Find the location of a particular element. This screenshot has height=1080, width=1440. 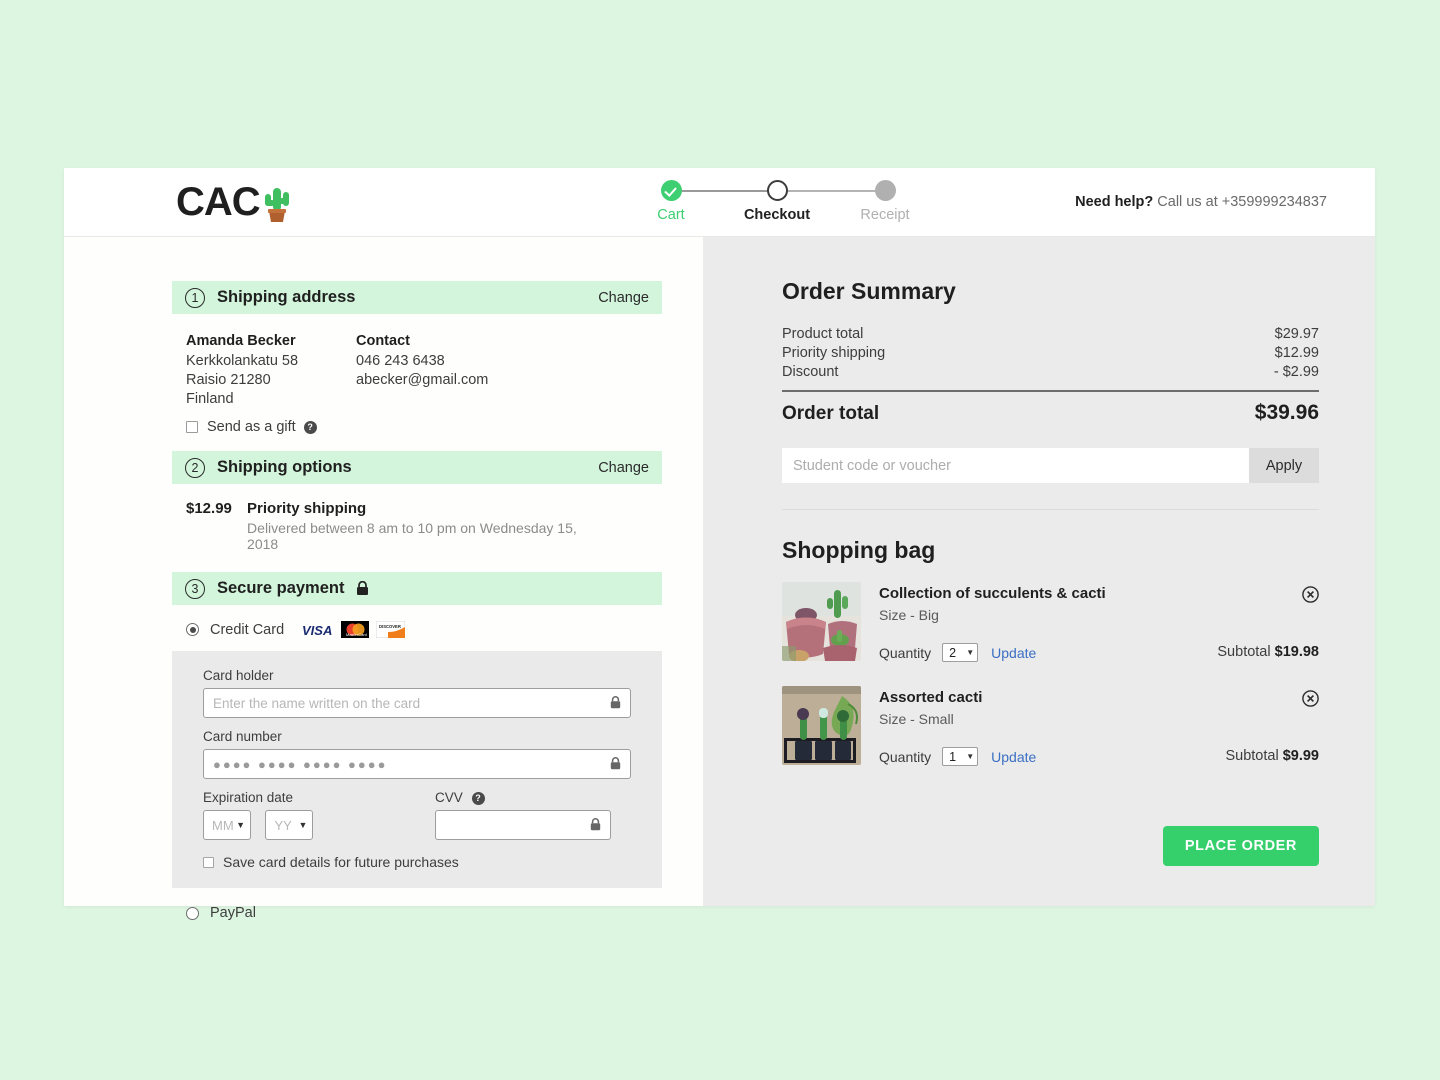

summary-value: - $2.99 is located at coordinates (1296, 372).